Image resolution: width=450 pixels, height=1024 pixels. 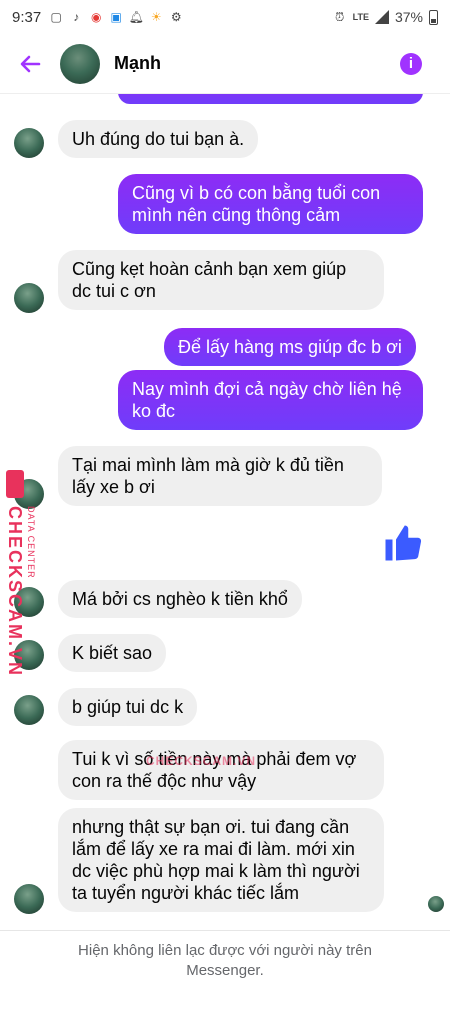 I want to click on read-receipt-avatar, so click(x=436, y=904).